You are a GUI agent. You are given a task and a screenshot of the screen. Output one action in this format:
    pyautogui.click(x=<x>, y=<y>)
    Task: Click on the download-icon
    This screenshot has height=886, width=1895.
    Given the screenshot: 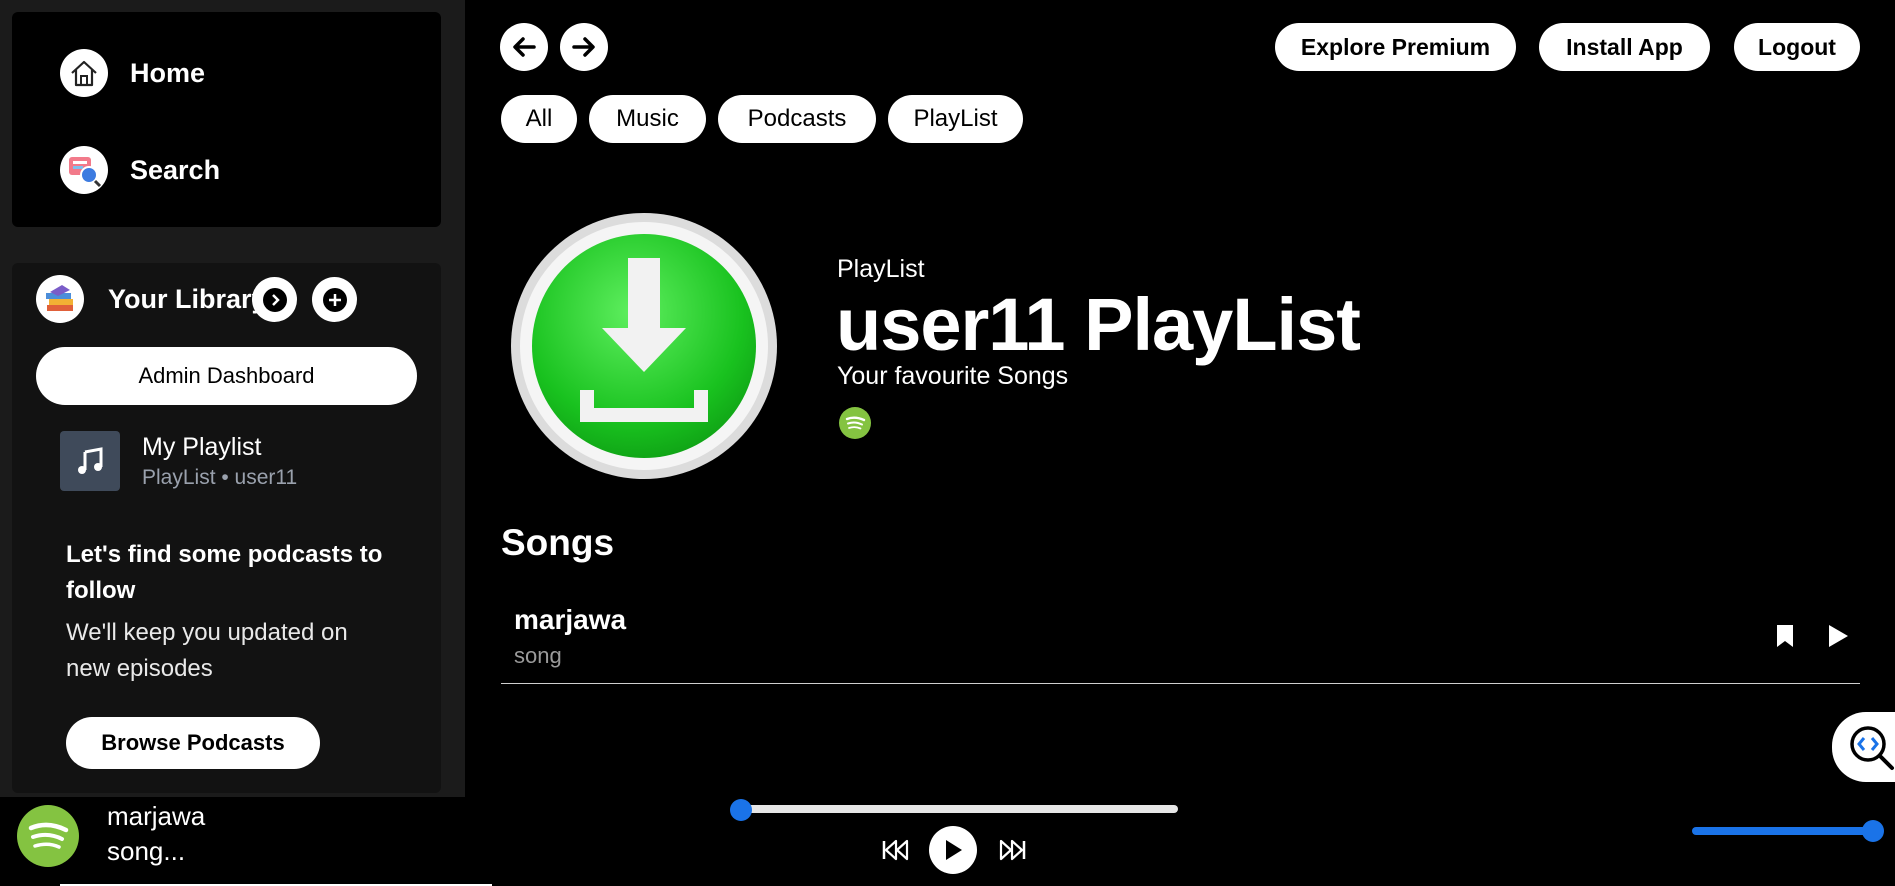 What is the action you would take?
    pyautogui.click(x=644, y=346)
    